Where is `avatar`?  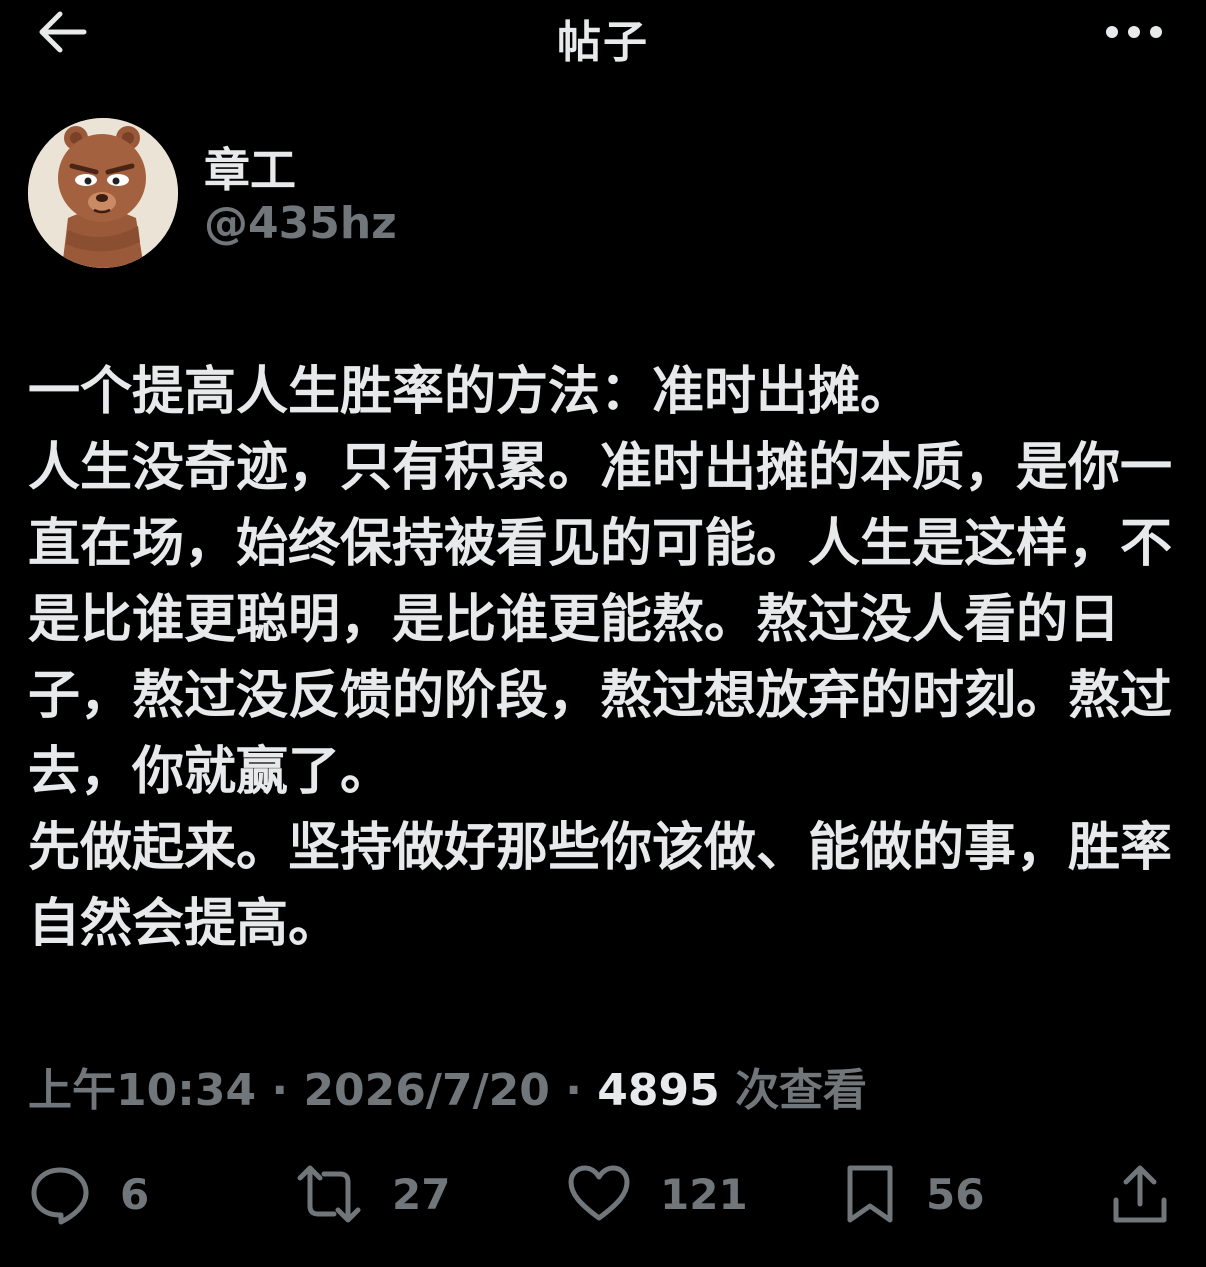 avatar is located at coordinates (103, 193).